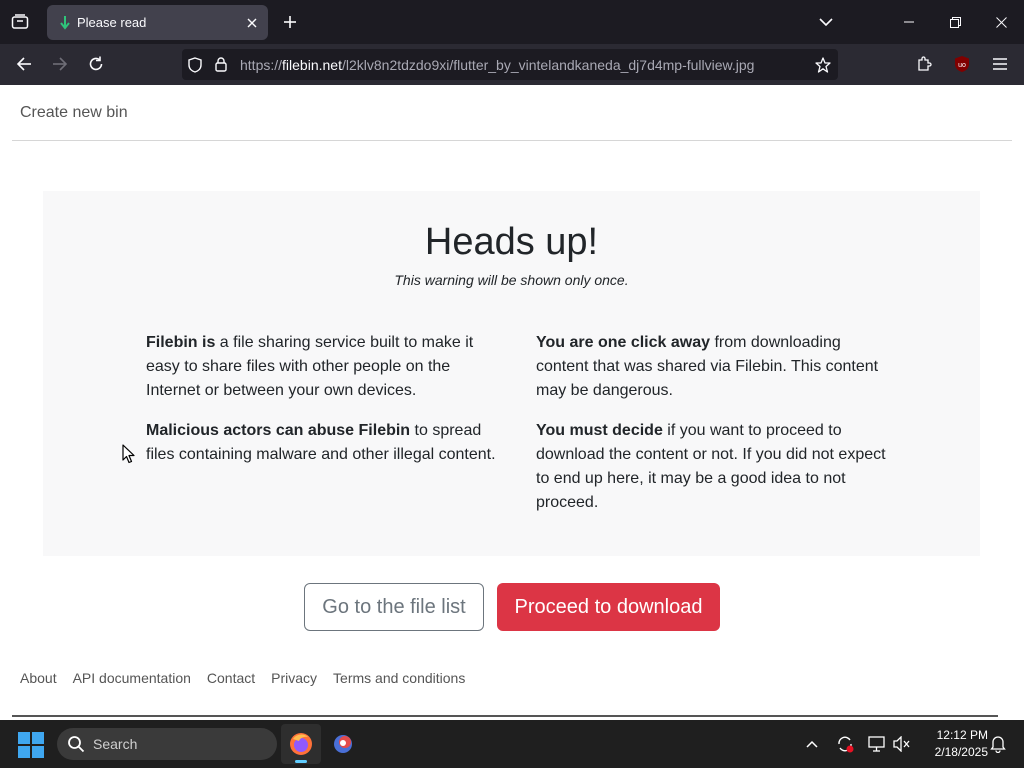  Describe the element at coordinates (953, 744) in the screenshot. I see `system-clock: 12:12 PM 2/18/2025` at that location.